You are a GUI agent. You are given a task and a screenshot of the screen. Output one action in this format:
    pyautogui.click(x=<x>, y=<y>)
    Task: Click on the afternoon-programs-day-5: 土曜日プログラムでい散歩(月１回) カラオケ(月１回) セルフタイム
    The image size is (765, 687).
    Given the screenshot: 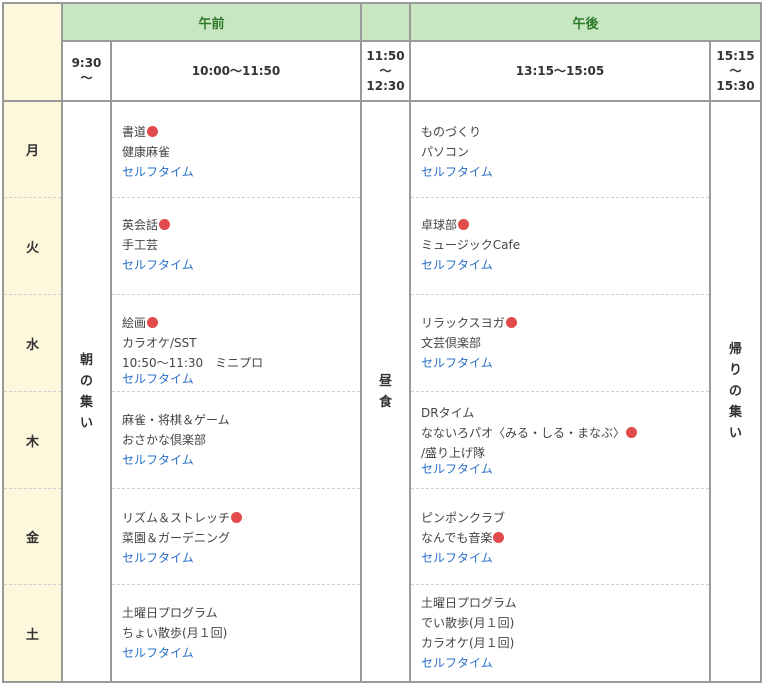 What is the action you would take?
    pyautogui.click(x=469, y=633)
    